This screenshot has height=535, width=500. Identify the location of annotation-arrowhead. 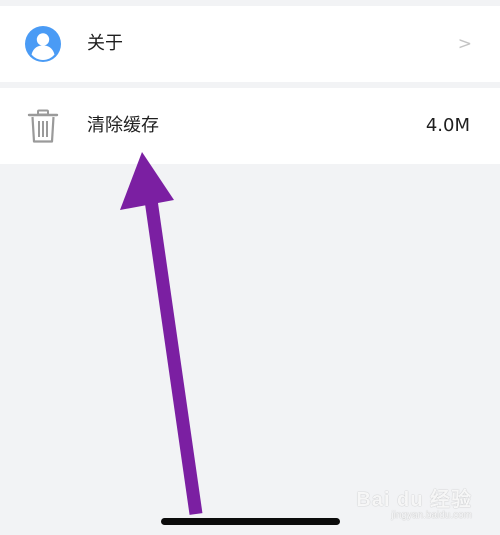
(147, 181).